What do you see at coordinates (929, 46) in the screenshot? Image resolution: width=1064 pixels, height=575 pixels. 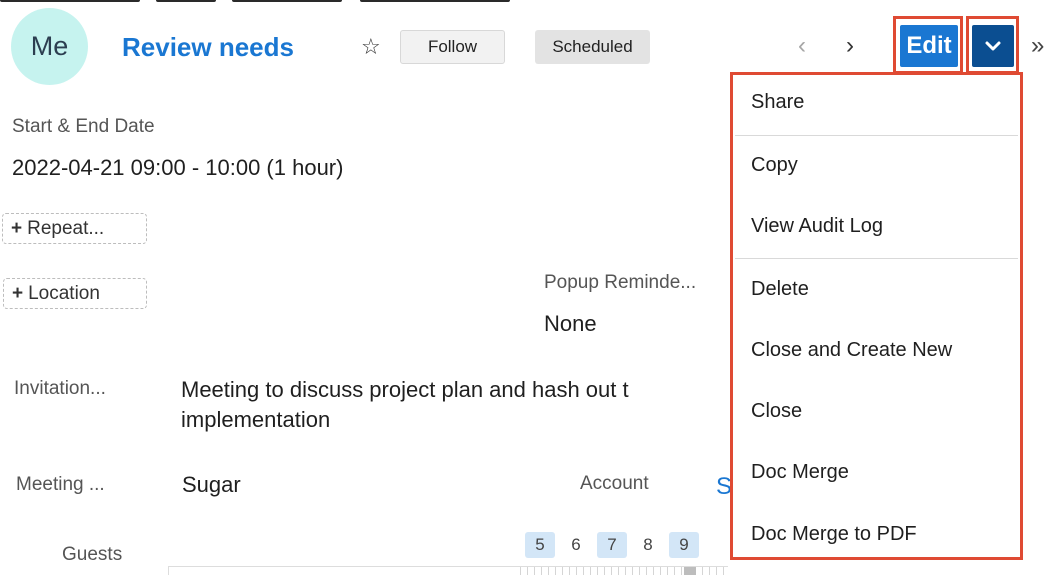 I see `edit-button: Edit` at bounding box center [929, 46].